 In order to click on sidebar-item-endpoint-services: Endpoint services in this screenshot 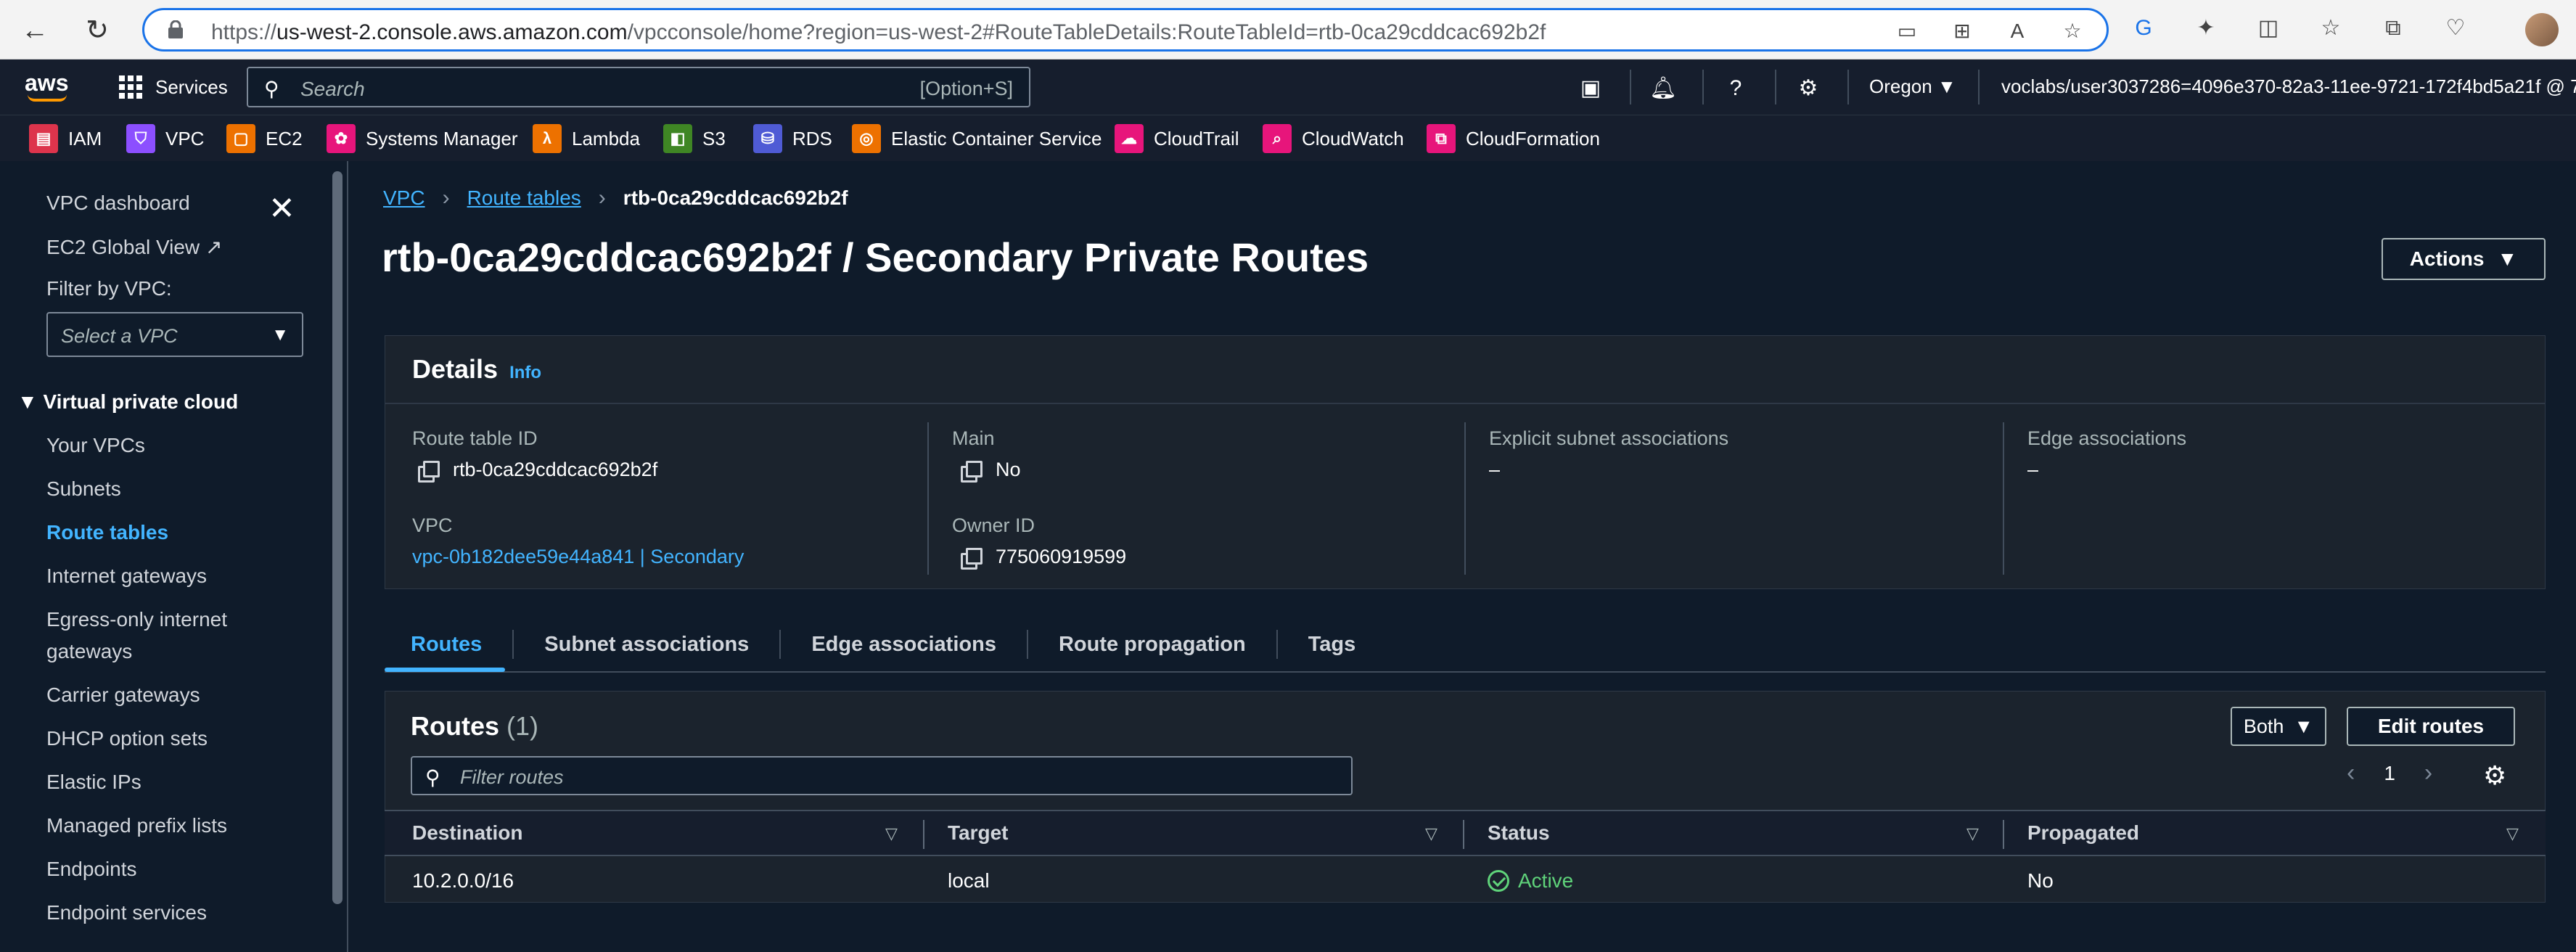, I will do `click(126, 912)`.